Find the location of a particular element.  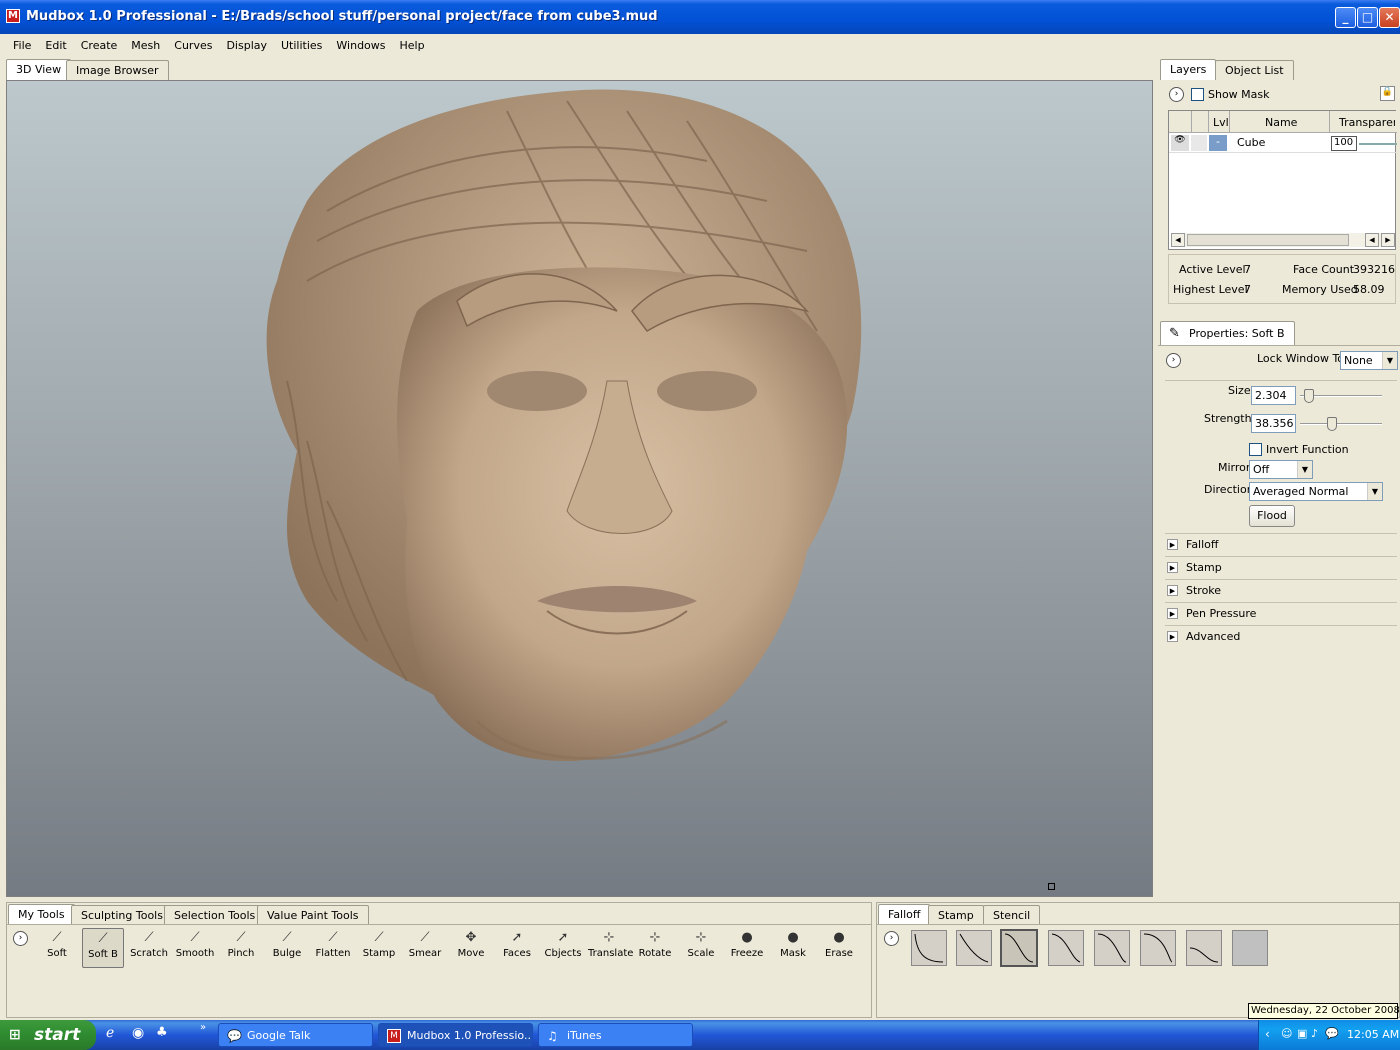

section-stroke: ▶ Stroke is located at coordinates (1281, 590).